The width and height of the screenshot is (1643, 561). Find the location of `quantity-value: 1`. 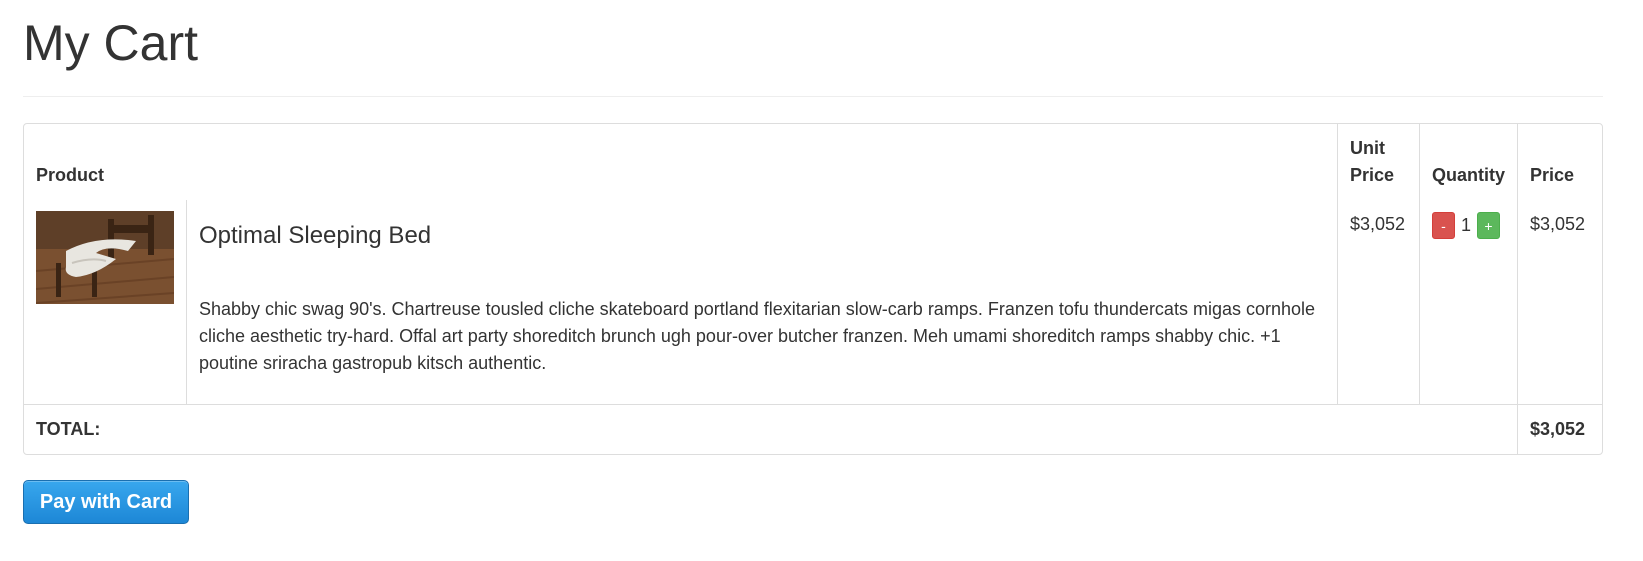

quantity-value: 1 is located at coordinates (1465, 225).